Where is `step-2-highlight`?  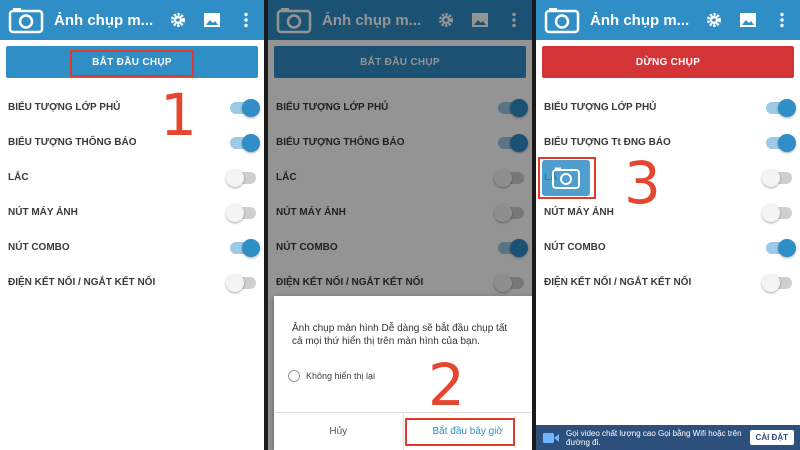 step-2-highlight is located at coordinates (460, 432).